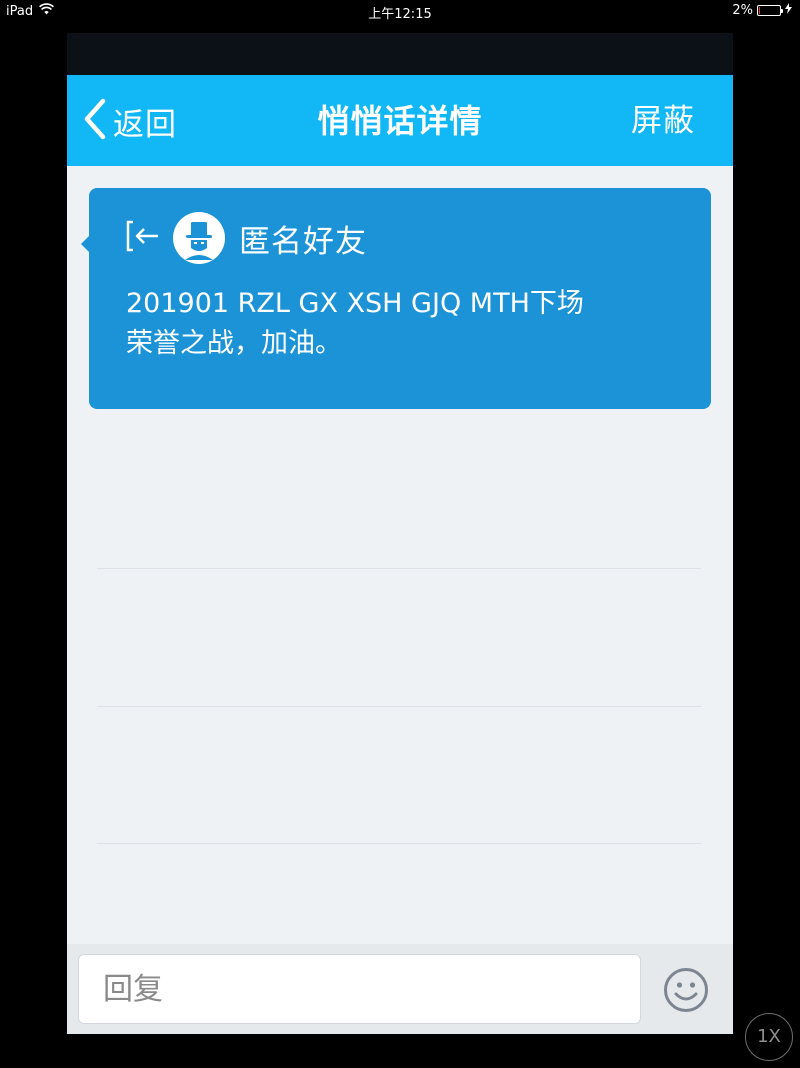 The height and width of the screenshot is (1068, 800). I want to click on message-line-2: 荣誉之战，加油。, so click(234, 343).